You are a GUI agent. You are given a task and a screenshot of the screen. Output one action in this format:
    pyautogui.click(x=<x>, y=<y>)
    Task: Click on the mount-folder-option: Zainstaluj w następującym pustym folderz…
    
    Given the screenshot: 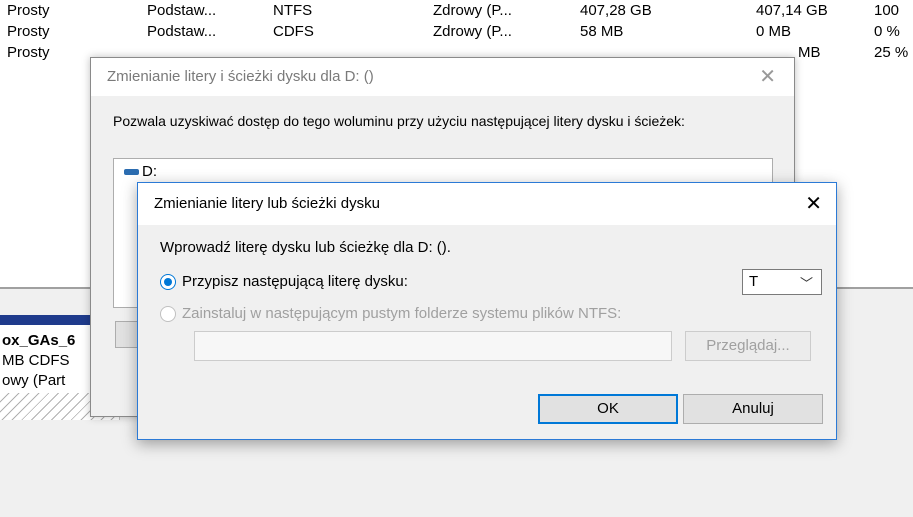 What is the action you would take?
    pyautogui.click(x=390, y=313)
    